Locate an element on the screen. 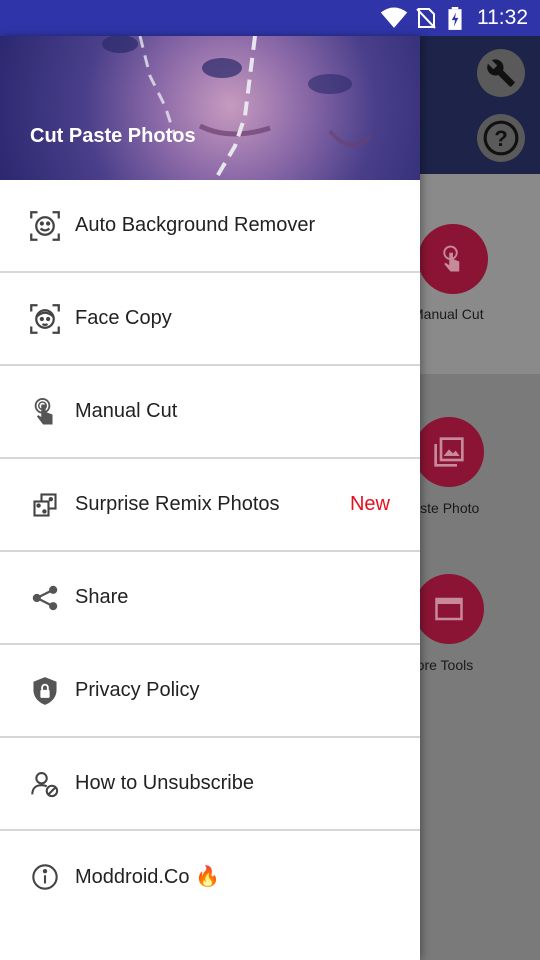 This screenshot has height=960, width=540. menu-item-moddroid: Moddroid.Co 🔥 is located at coordinates (210, 876).